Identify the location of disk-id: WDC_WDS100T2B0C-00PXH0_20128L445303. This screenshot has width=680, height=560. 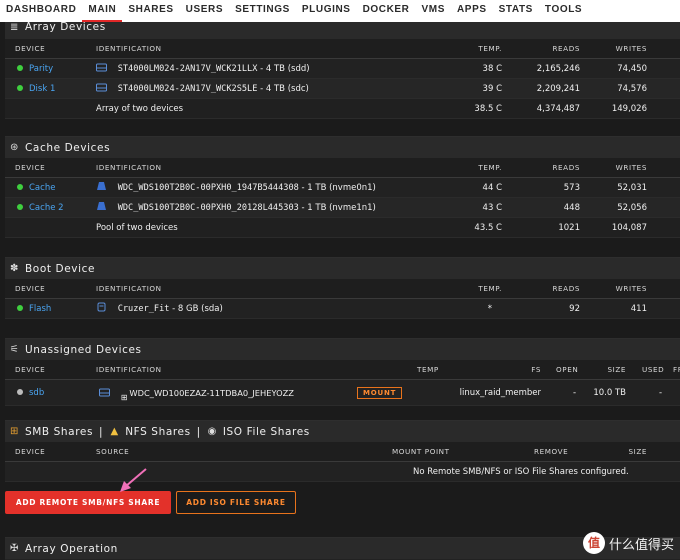
(208, 208).